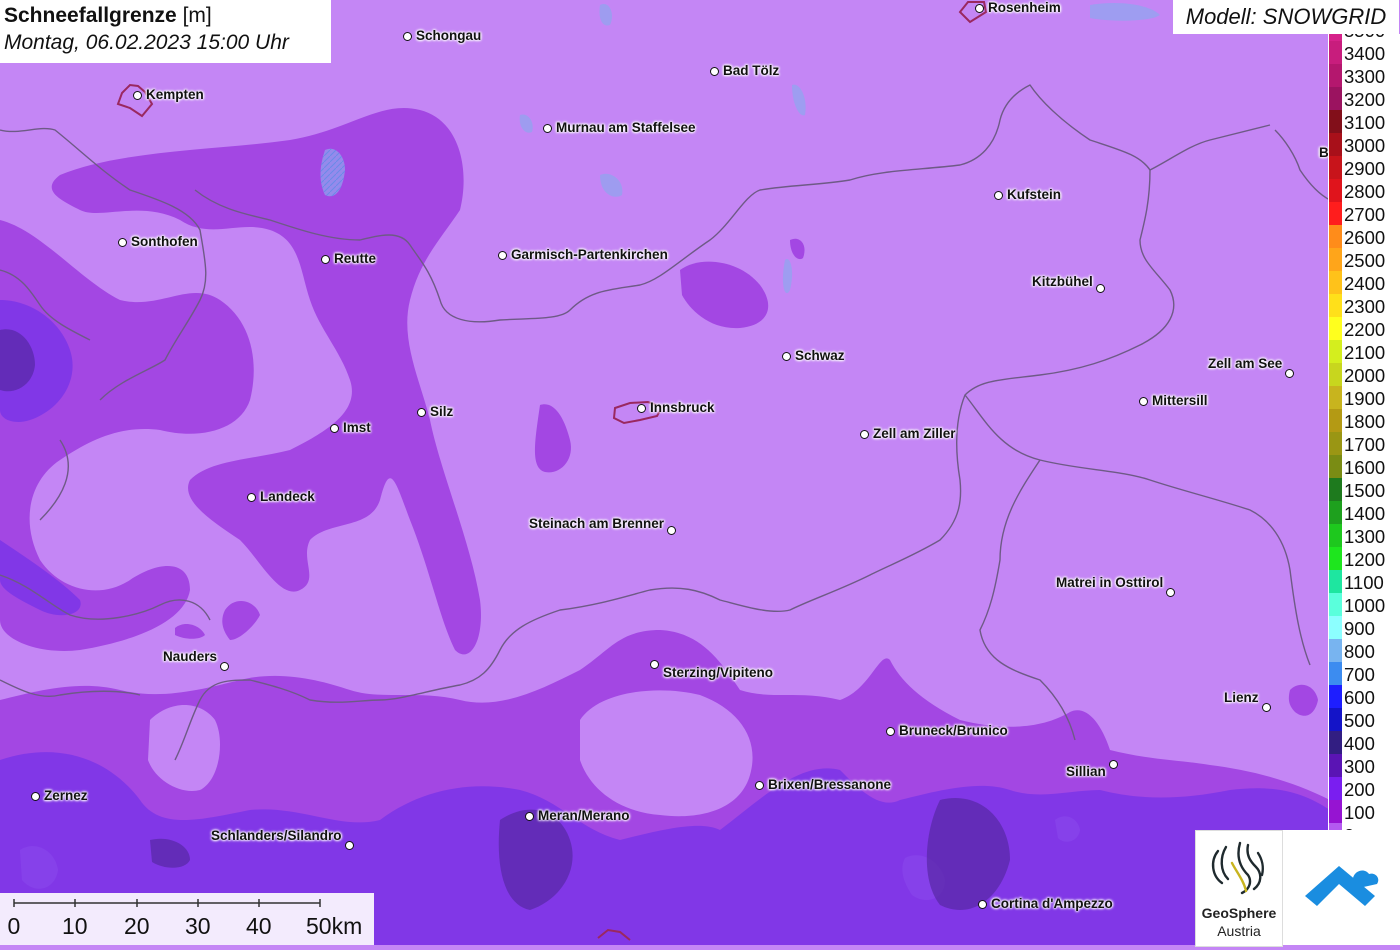 The height and width of the screenshot is (950, 1400). Describe the element at coordinates (1365, 283) in the screenshot. I see `legend-label: 2400` at that location.